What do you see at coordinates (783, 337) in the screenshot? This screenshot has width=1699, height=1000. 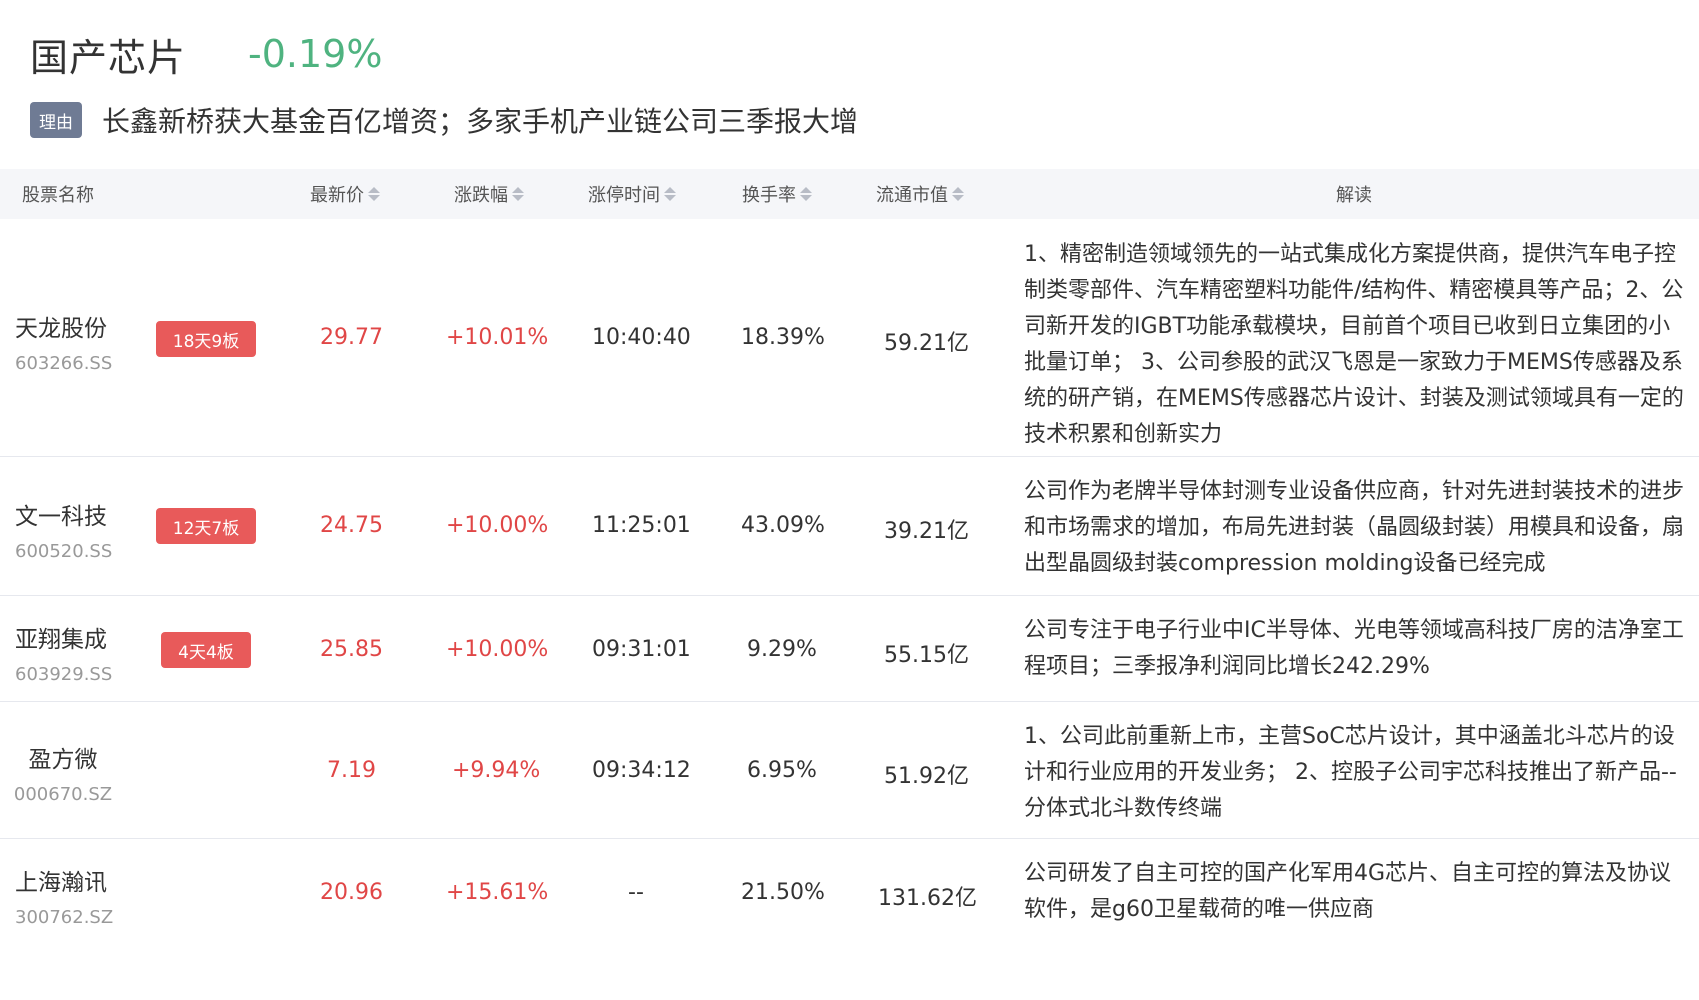 I see `turnover-cell: 18.39%` at bounding box center [783, 337].